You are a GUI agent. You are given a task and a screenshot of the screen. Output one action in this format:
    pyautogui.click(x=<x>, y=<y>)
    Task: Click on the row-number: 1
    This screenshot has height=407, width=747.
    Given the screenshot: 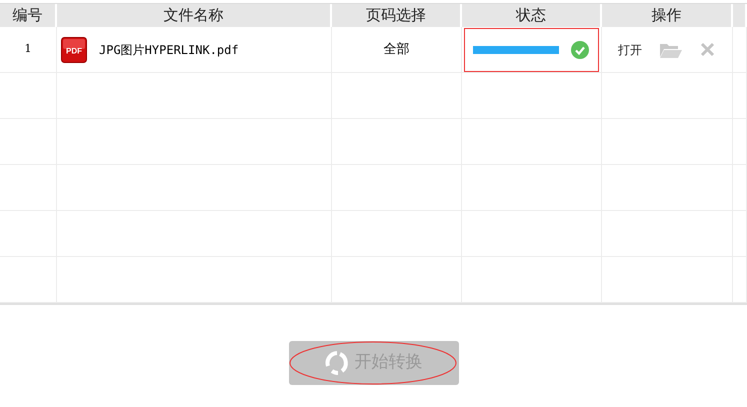 What is the action you would take?
    pyautogui.click(x=28, y=49)
    